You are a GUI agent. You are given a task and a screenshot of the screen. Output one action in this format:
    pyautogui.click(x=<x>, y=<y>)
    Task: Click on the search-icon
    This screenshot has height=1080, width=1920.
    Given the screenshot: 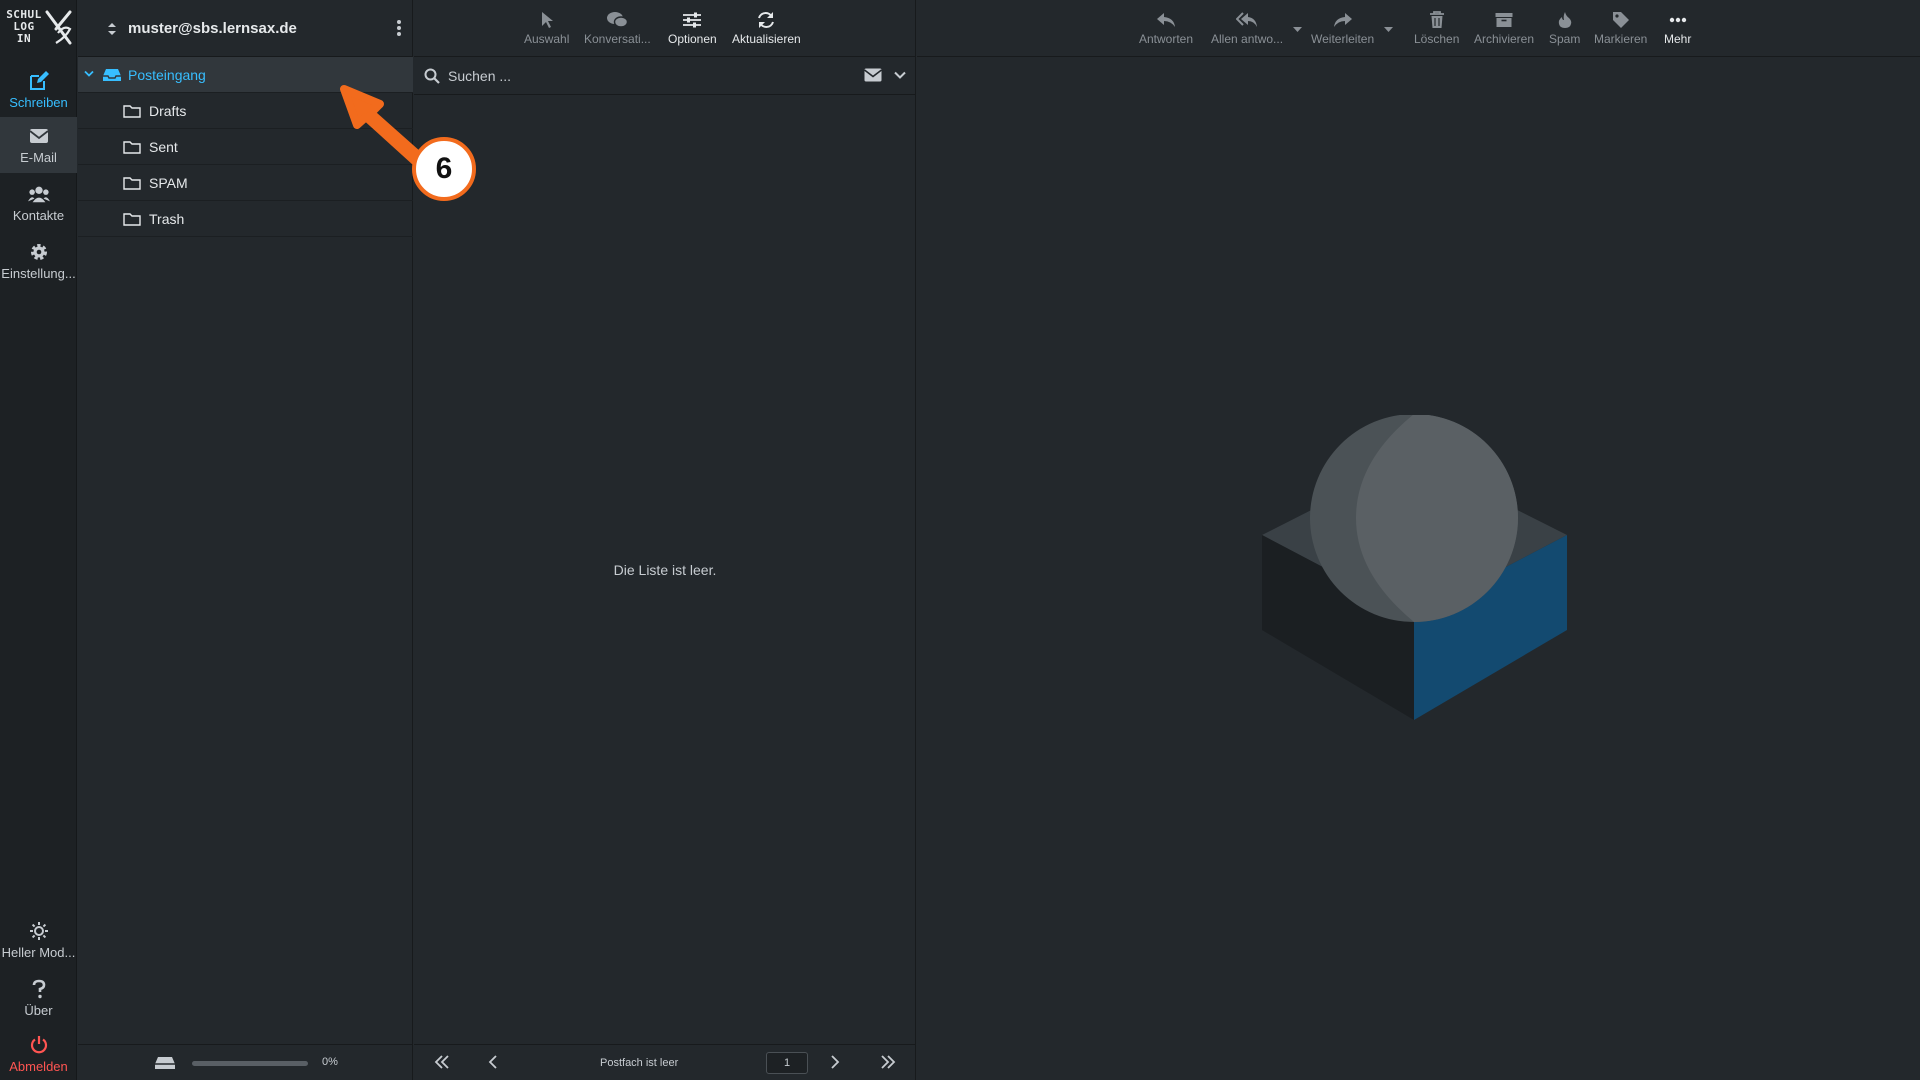 What is the action you would take?
    pyautogui.click(x=432, y=76)
    